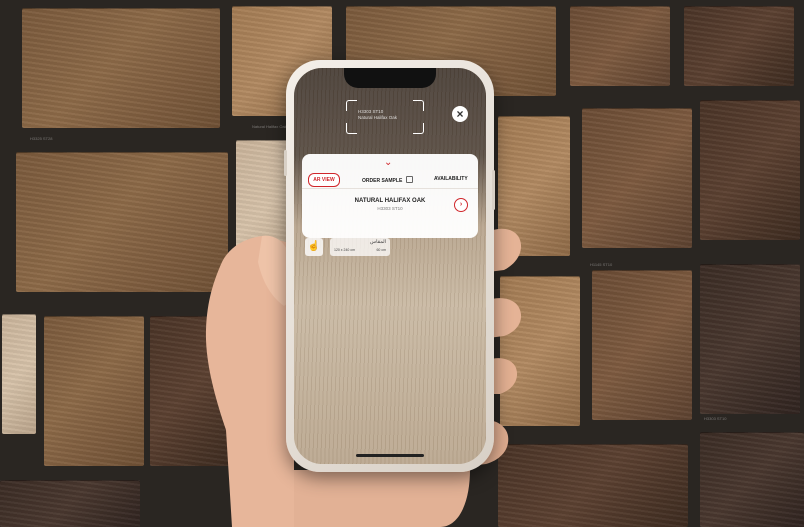 The image size is (804, 527). I want to click on scan-name: Natural Halifax Oak, so click(378, 117).